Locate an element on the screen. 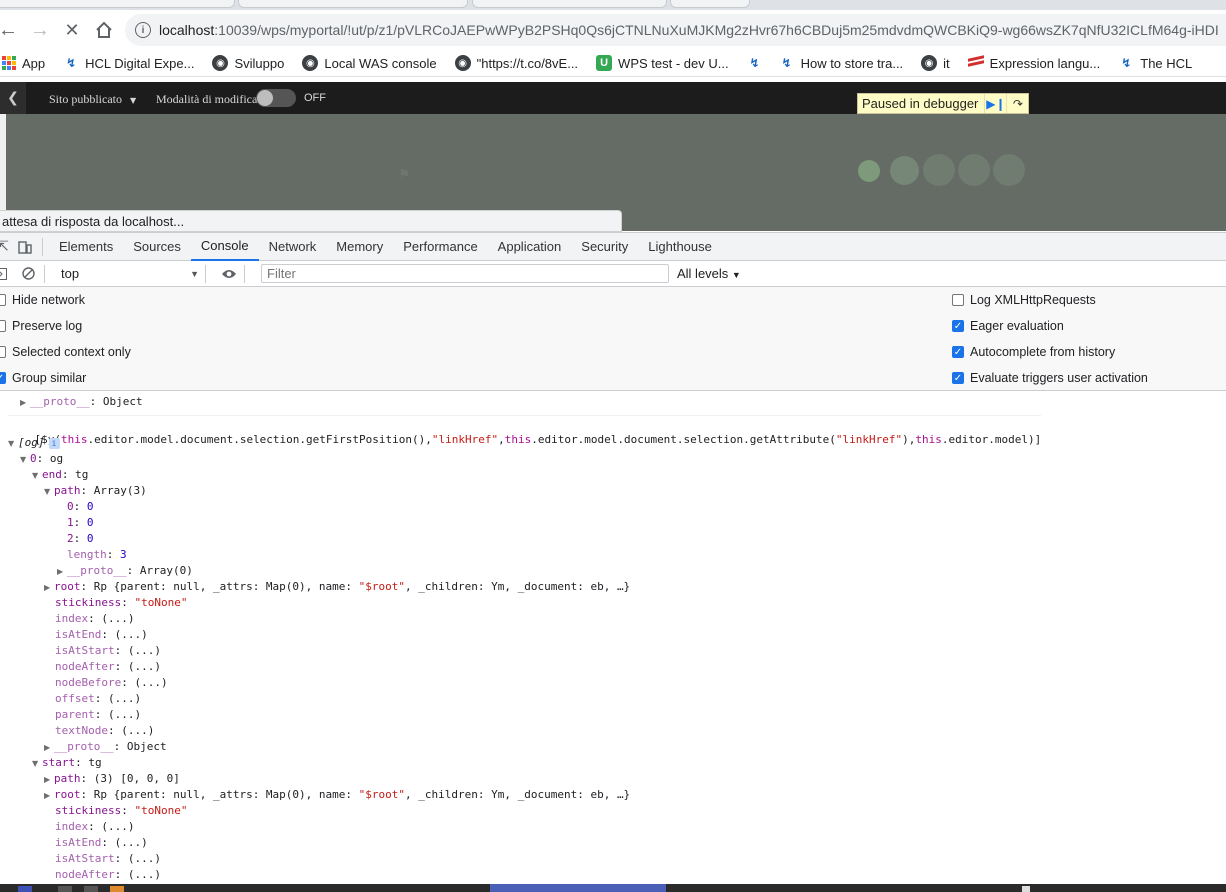 The width and height of the screenshot is (1226, 892). filter-input: Filter is located at coordinates (465, 273).